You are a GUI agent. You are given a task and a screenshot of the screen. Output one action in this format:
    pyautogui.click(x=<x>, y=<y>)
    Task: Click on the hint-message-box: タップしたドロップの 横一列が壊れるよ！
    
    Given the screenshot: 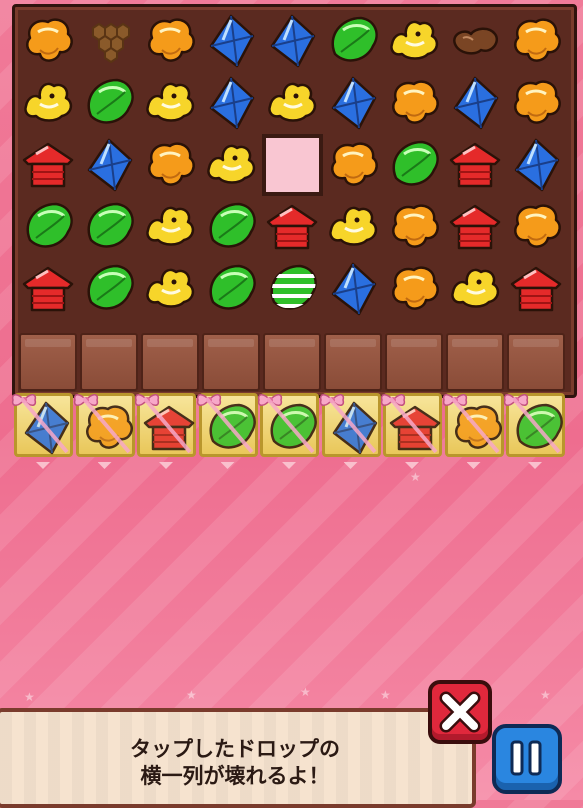 What is the action you would take?
    pyautogui.click(x=238, y=758)
    